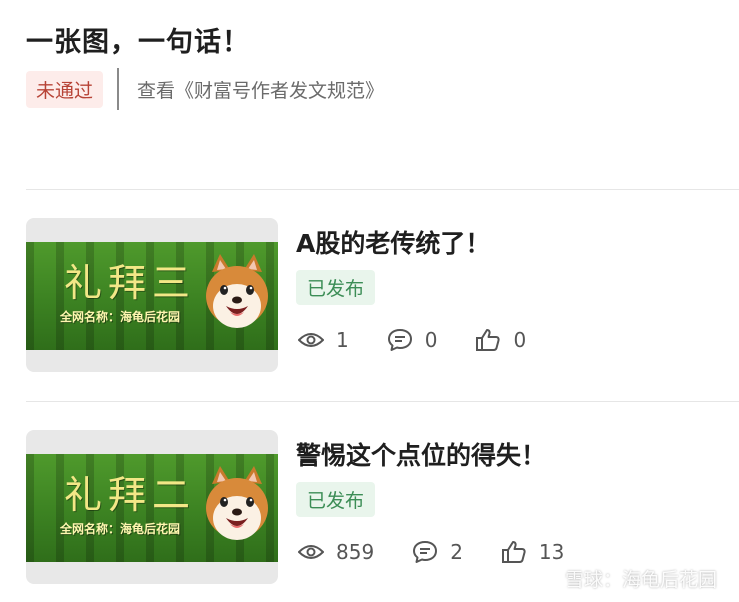 This screenshot has height=602, width=739. I want to click on status-row: 未通过 查看《财富号作者发文规范》, so click(205, 89).